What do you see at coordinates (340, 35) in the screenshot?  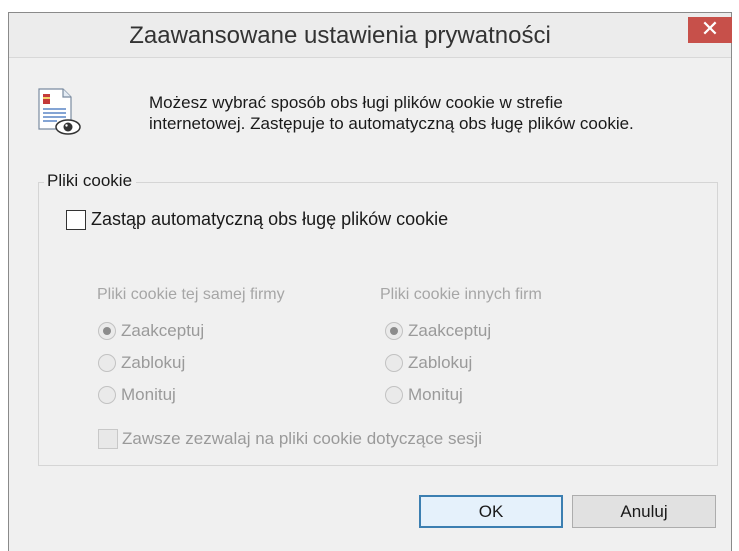 I see `dialog-title: Zaawansowane ustawienia prywatności` at bounding box center [340, 35].